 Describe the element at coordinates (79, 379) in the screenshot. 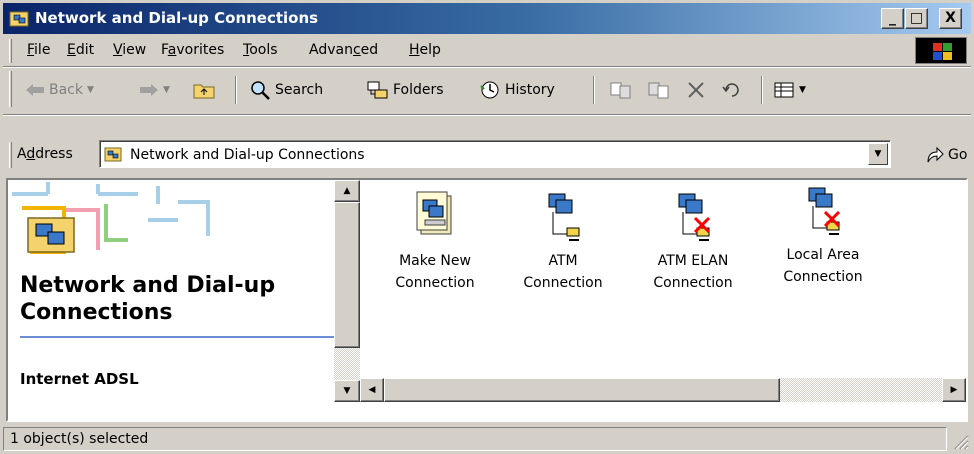

I see `panel-subtitle: Internet ADSL` at that location.